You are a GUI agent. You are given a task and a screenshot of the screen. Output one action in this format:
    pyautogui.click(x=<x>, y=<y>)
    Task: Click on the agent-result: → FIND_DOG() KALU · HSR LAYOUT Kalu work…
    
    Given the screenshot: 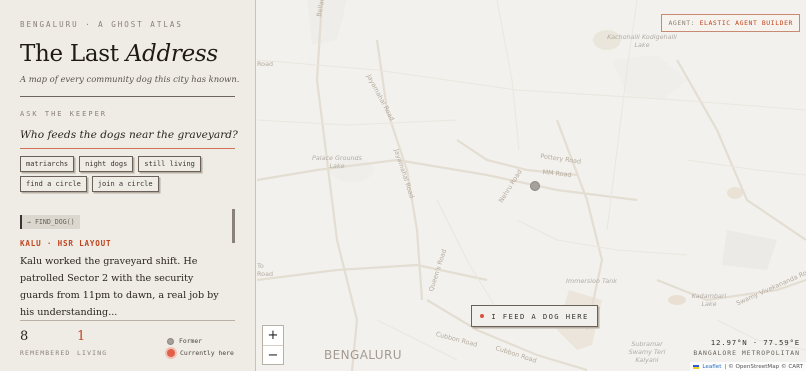 What is the action you would take?
    pyautogui.click(x=127, y=263)
    